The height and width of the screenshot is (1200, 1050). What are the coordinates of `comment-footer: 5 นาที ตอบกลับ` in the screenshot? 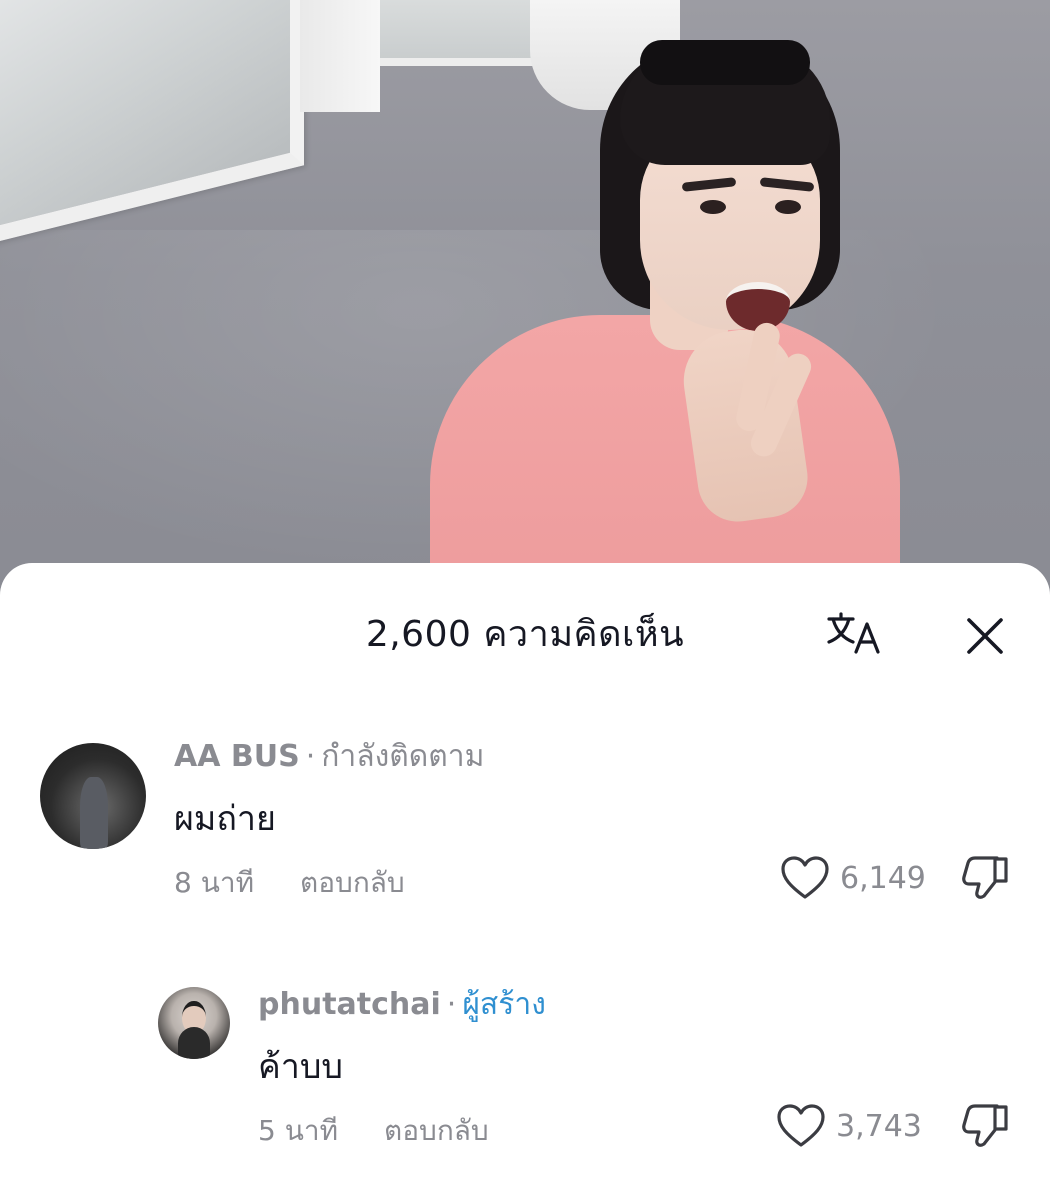 It's located at (373, 1131).